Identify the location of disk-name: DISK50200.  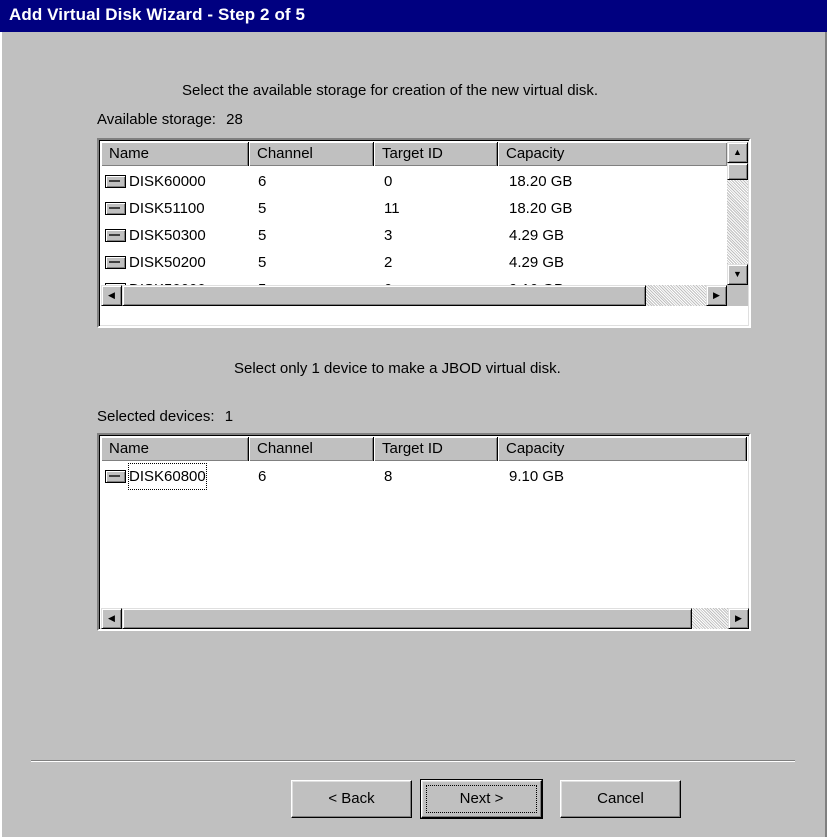
(167, 262).